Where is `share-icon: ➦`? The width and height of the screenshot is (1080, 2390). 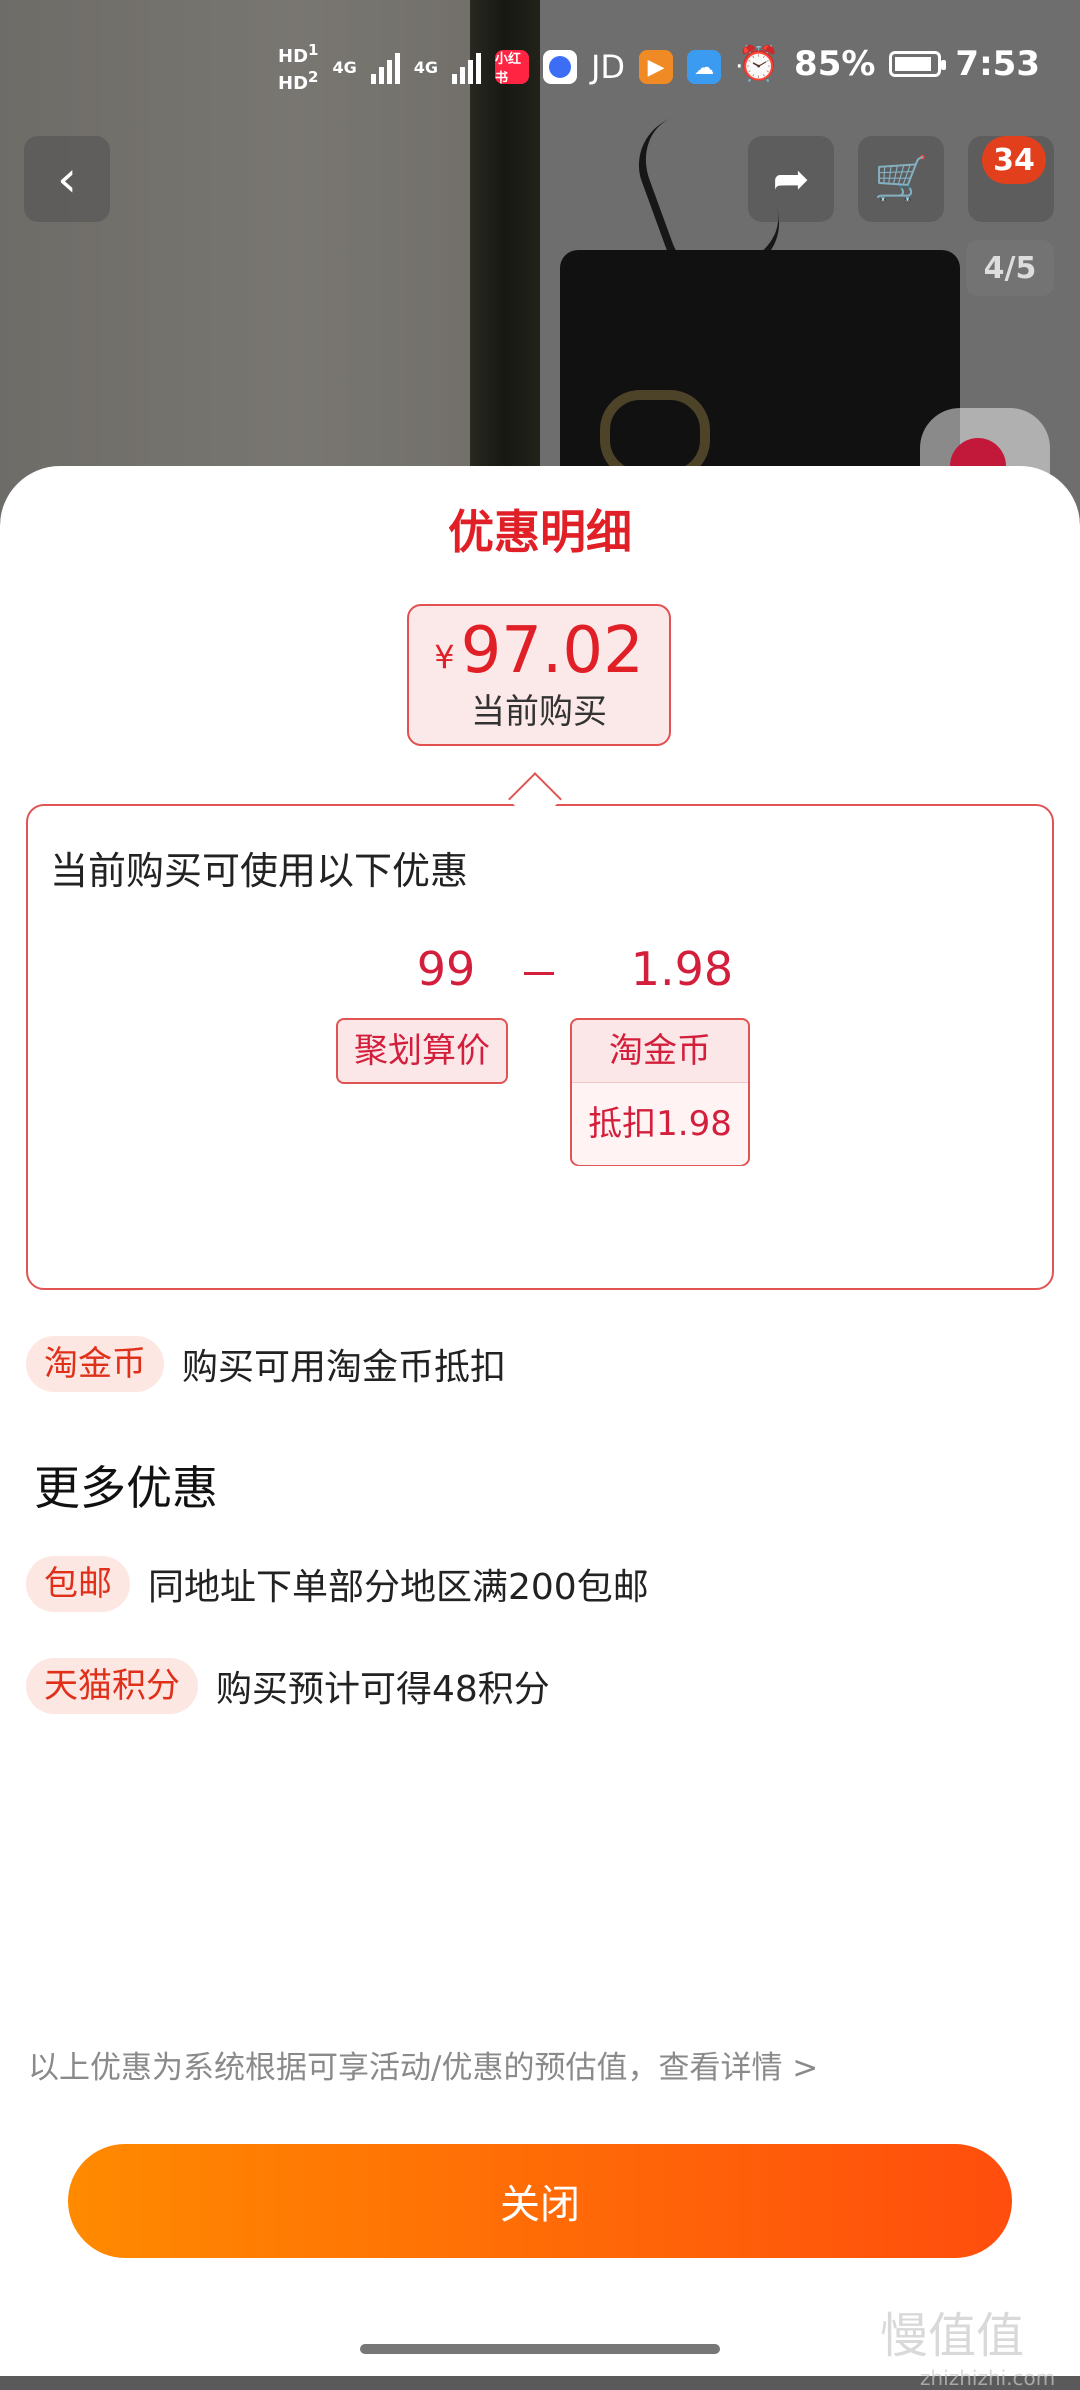
share-icon: ➦ is located at coordinates (791, 179).